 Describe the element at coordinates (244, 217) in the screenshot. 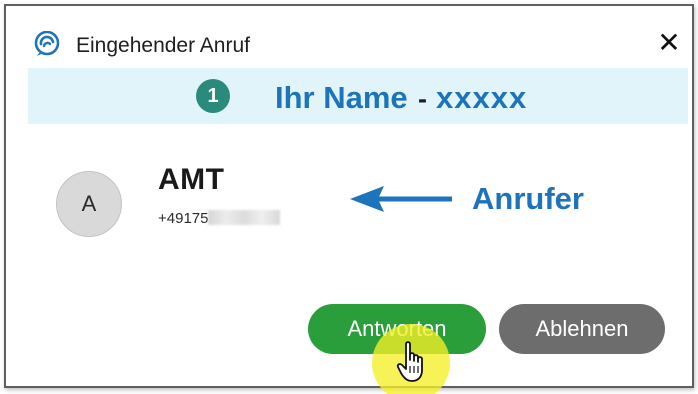

I see `caller-number-redacted` at that location.